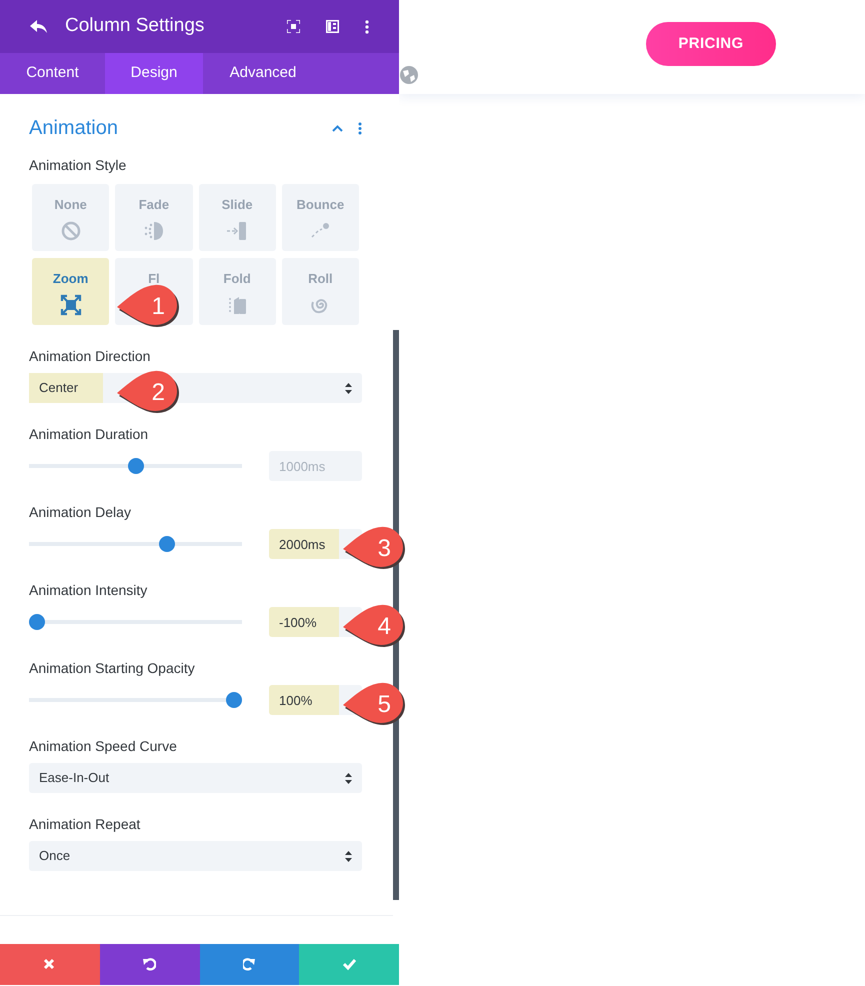 The width and height of the screenshot is (865, 986). What do you see at coordinates (149, 964) in the screenshot?
I see `undo-icon` at bounding box center [149, 964].